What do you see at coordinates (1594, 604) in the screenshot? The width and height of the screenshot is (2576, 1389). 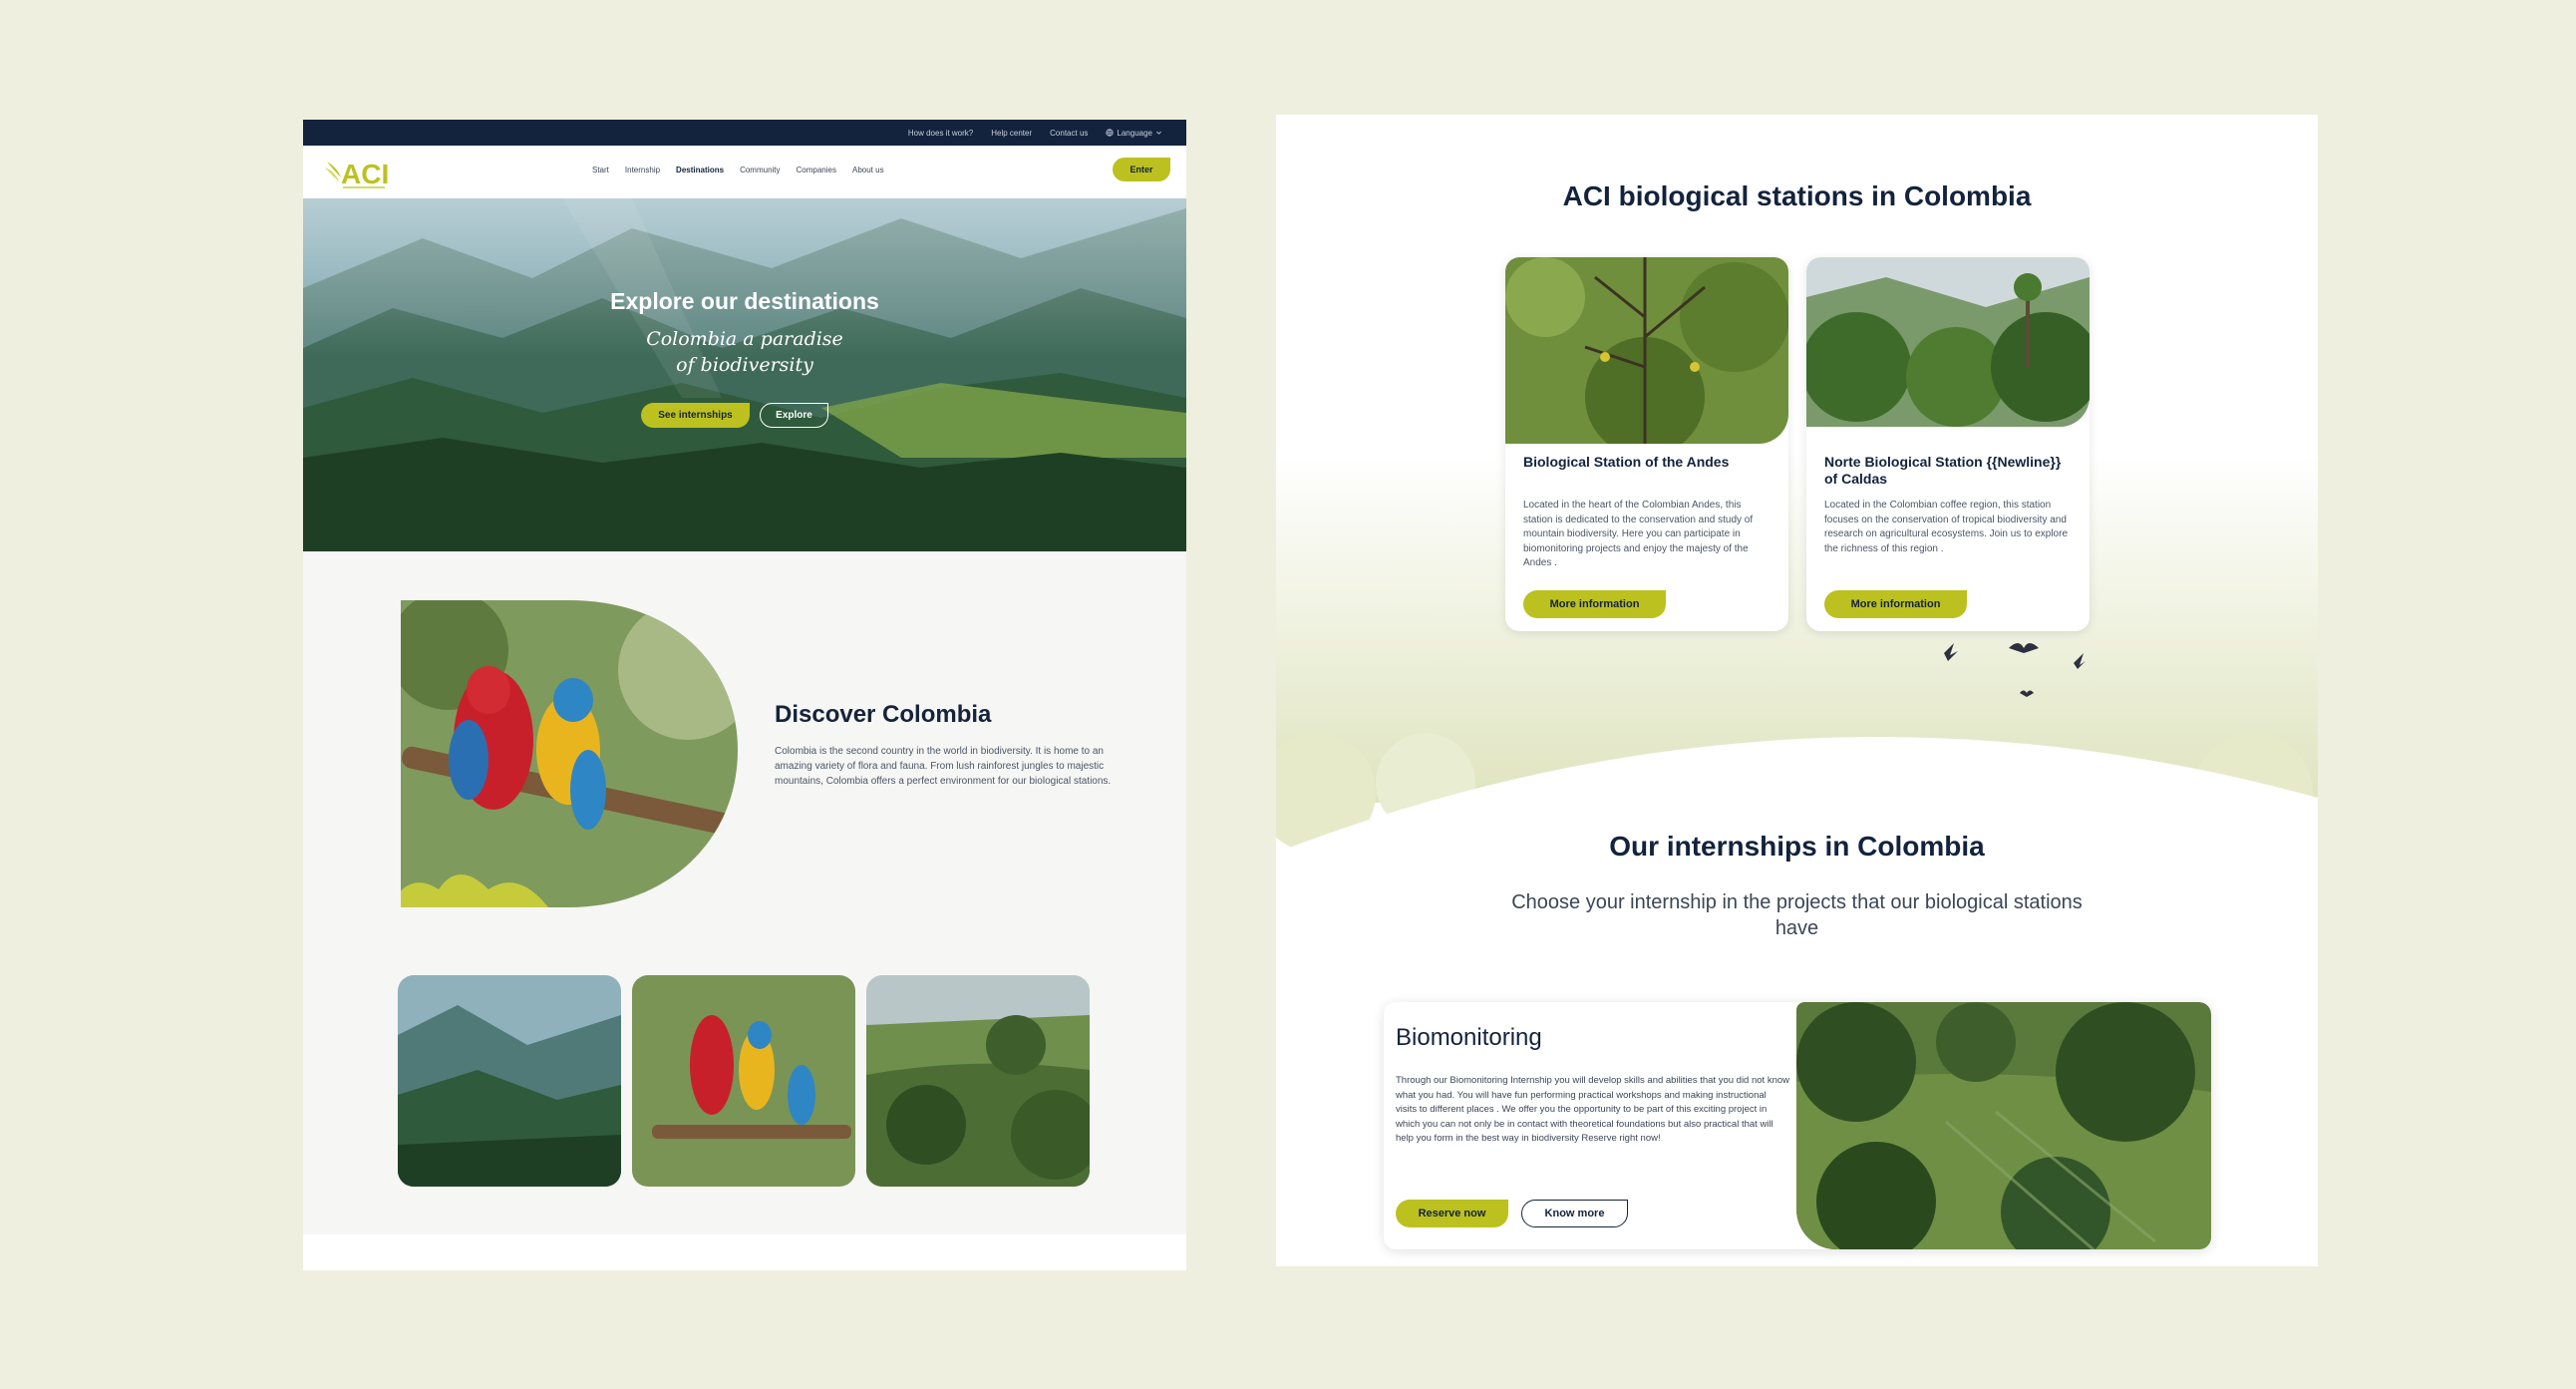 I see `station-andes-more-info-button: More information` at bounding box center [1594, 604].